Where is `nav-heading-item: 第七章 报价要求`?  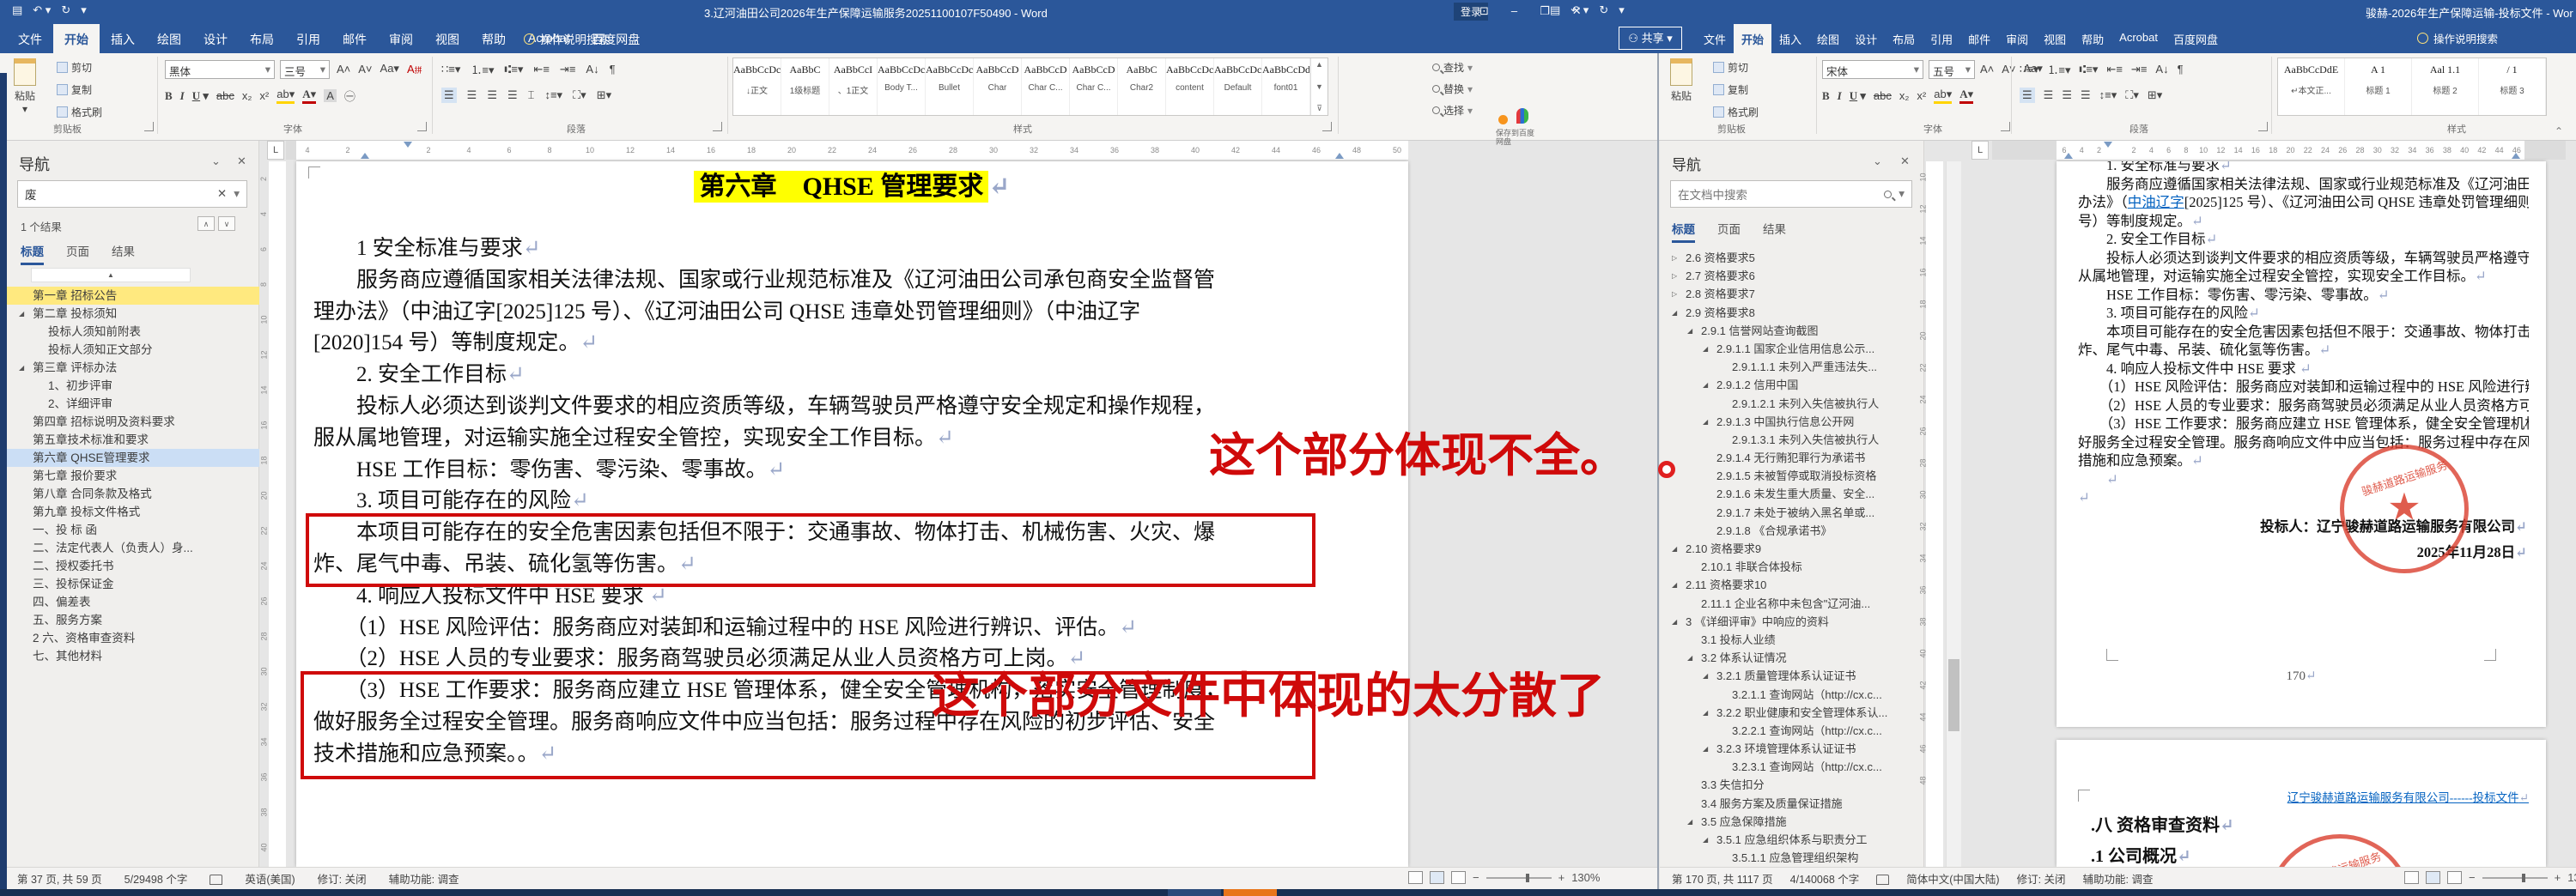
nav-heading-item: 第七章 报价要求 is located at coordinates (133, 476).